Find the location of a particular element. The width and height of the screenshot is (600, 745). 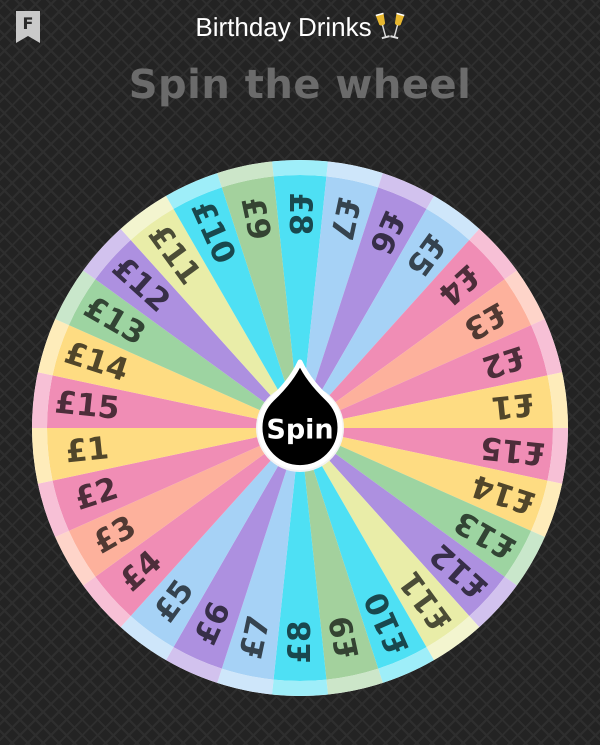

spin-button: Spin is located at coordinates (300, 415).